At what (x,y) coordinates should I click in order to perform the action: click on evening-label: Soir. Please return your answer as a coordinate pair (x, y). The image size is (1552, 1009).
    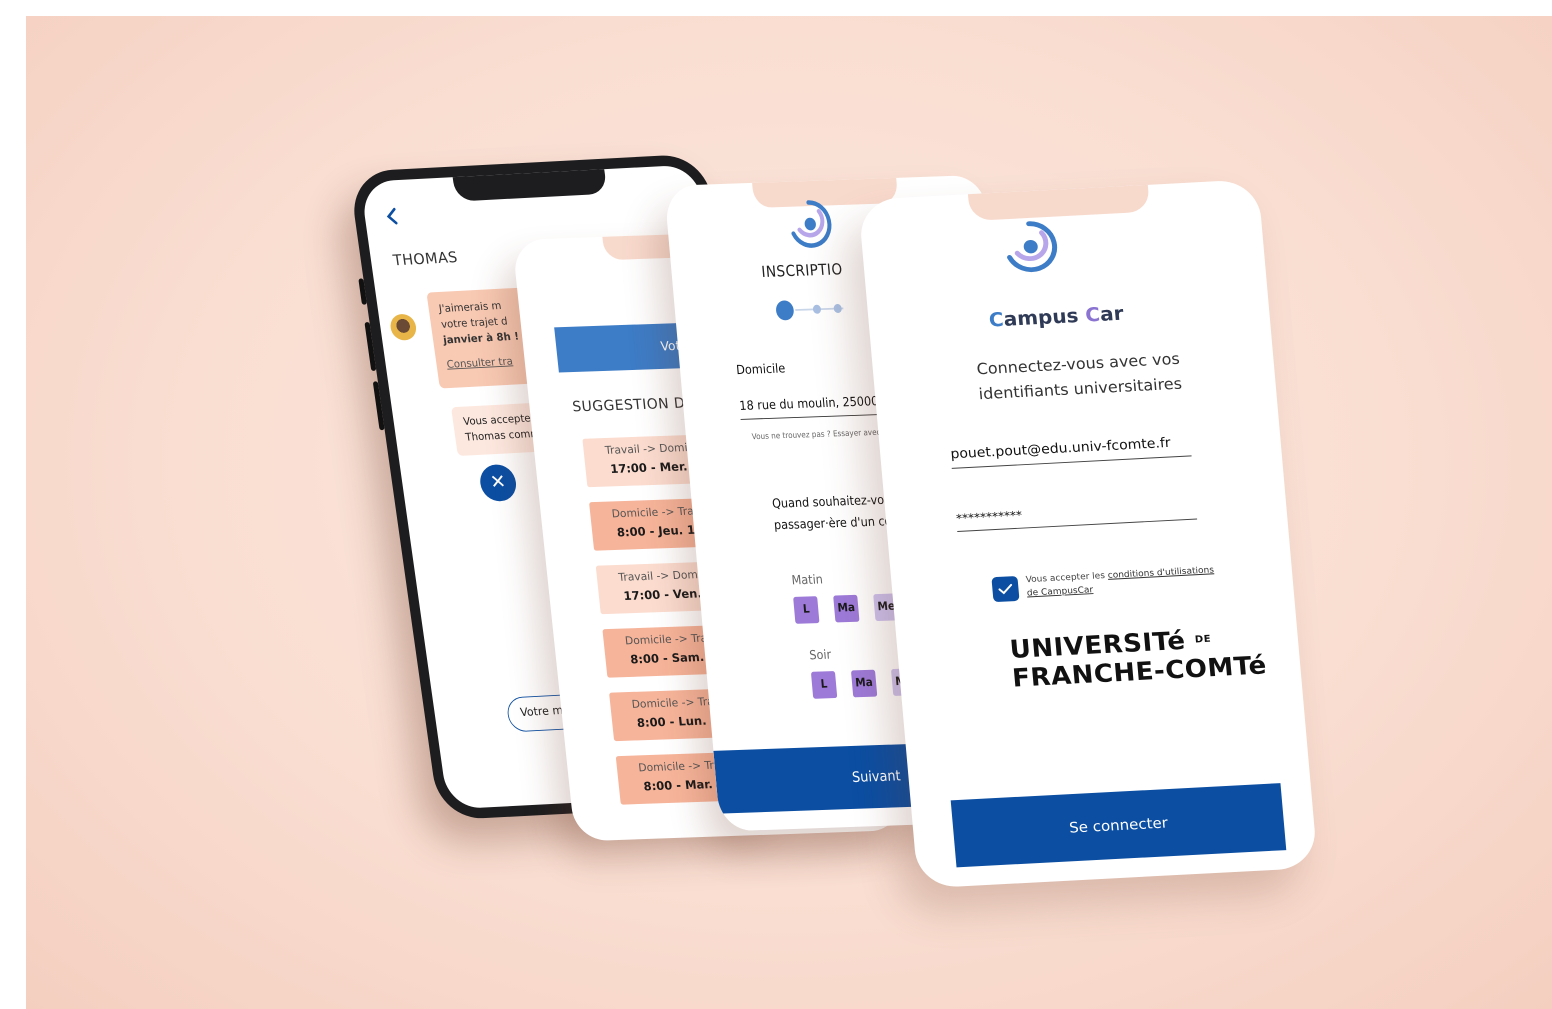
    Looking at the image, I should click on (820, 655).